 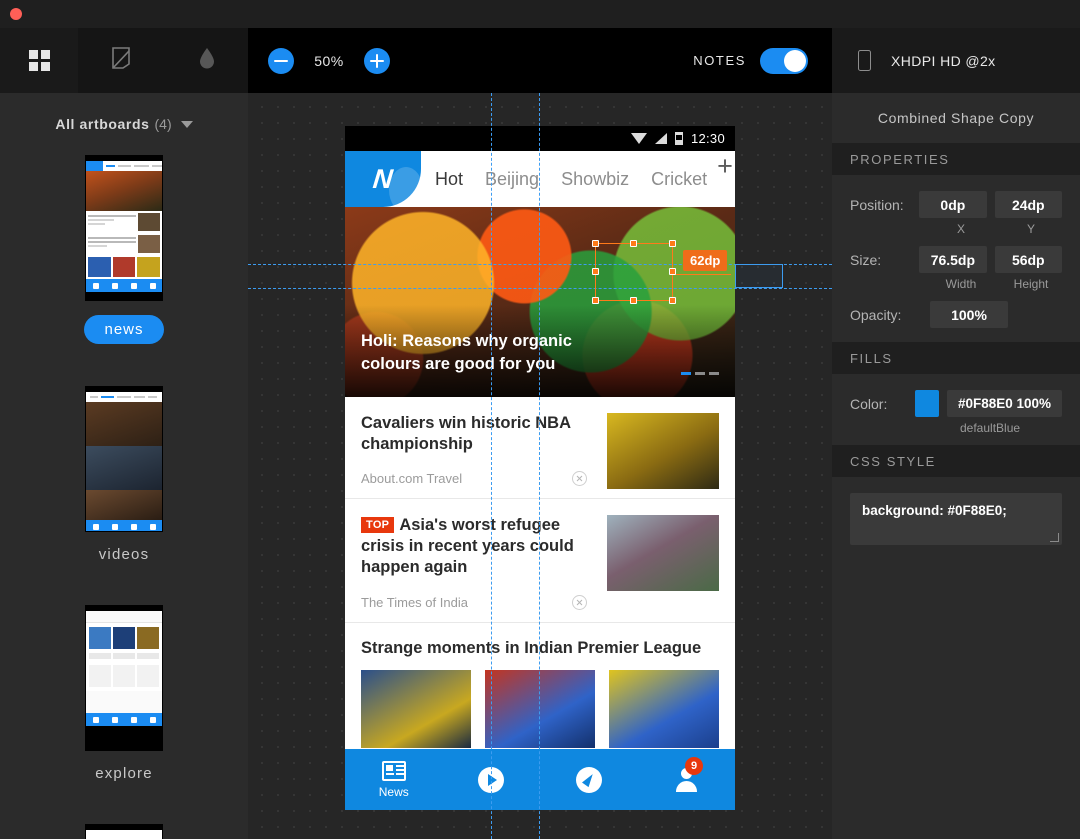 I want to click on nav-item-news: News, so click(x=394, y=779).